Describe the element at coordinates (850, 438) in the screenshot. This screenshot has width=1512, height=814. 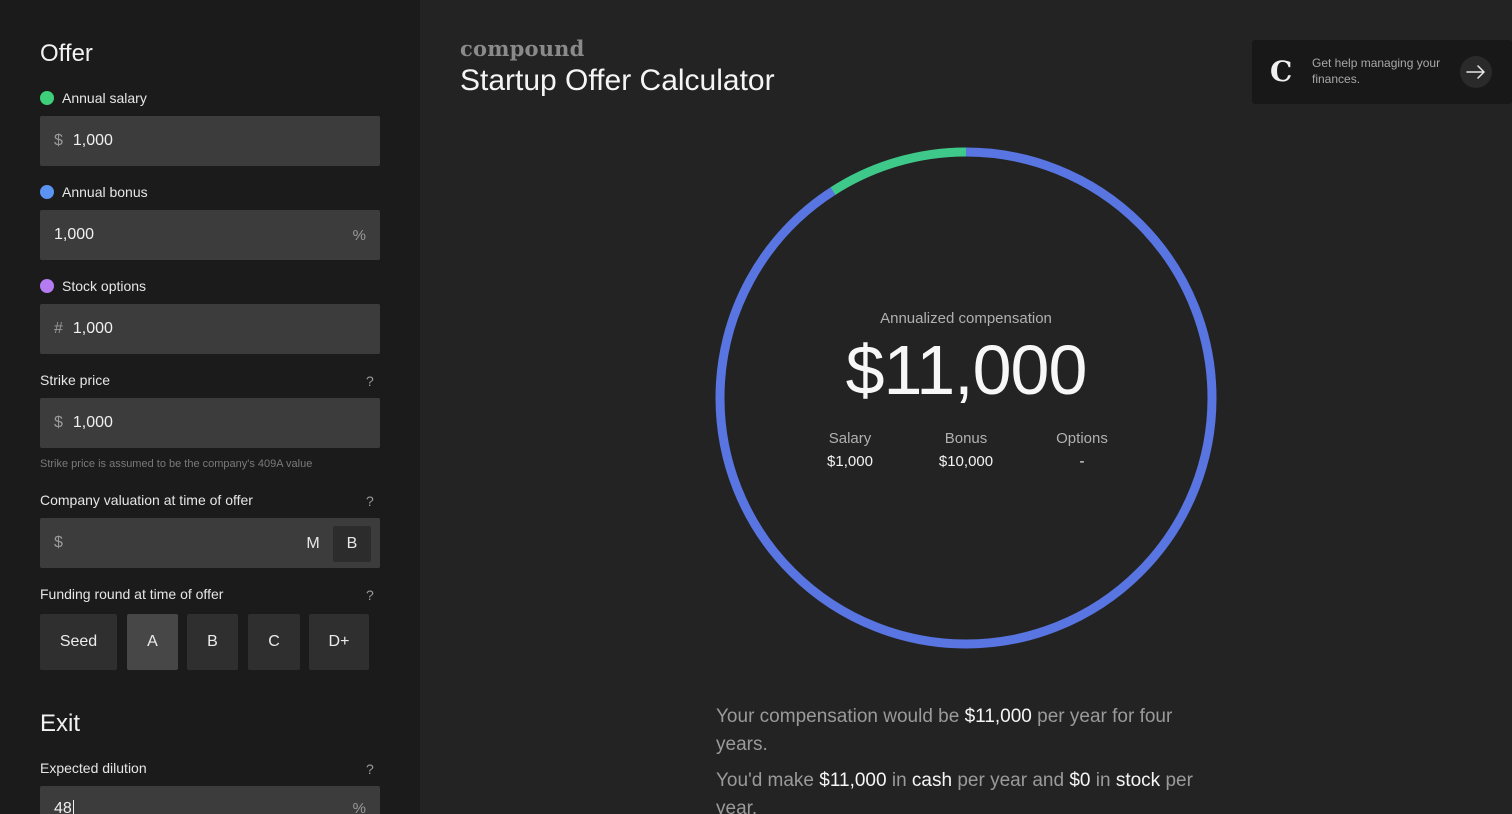
I see `stat-salary-label: Salary` at that location.